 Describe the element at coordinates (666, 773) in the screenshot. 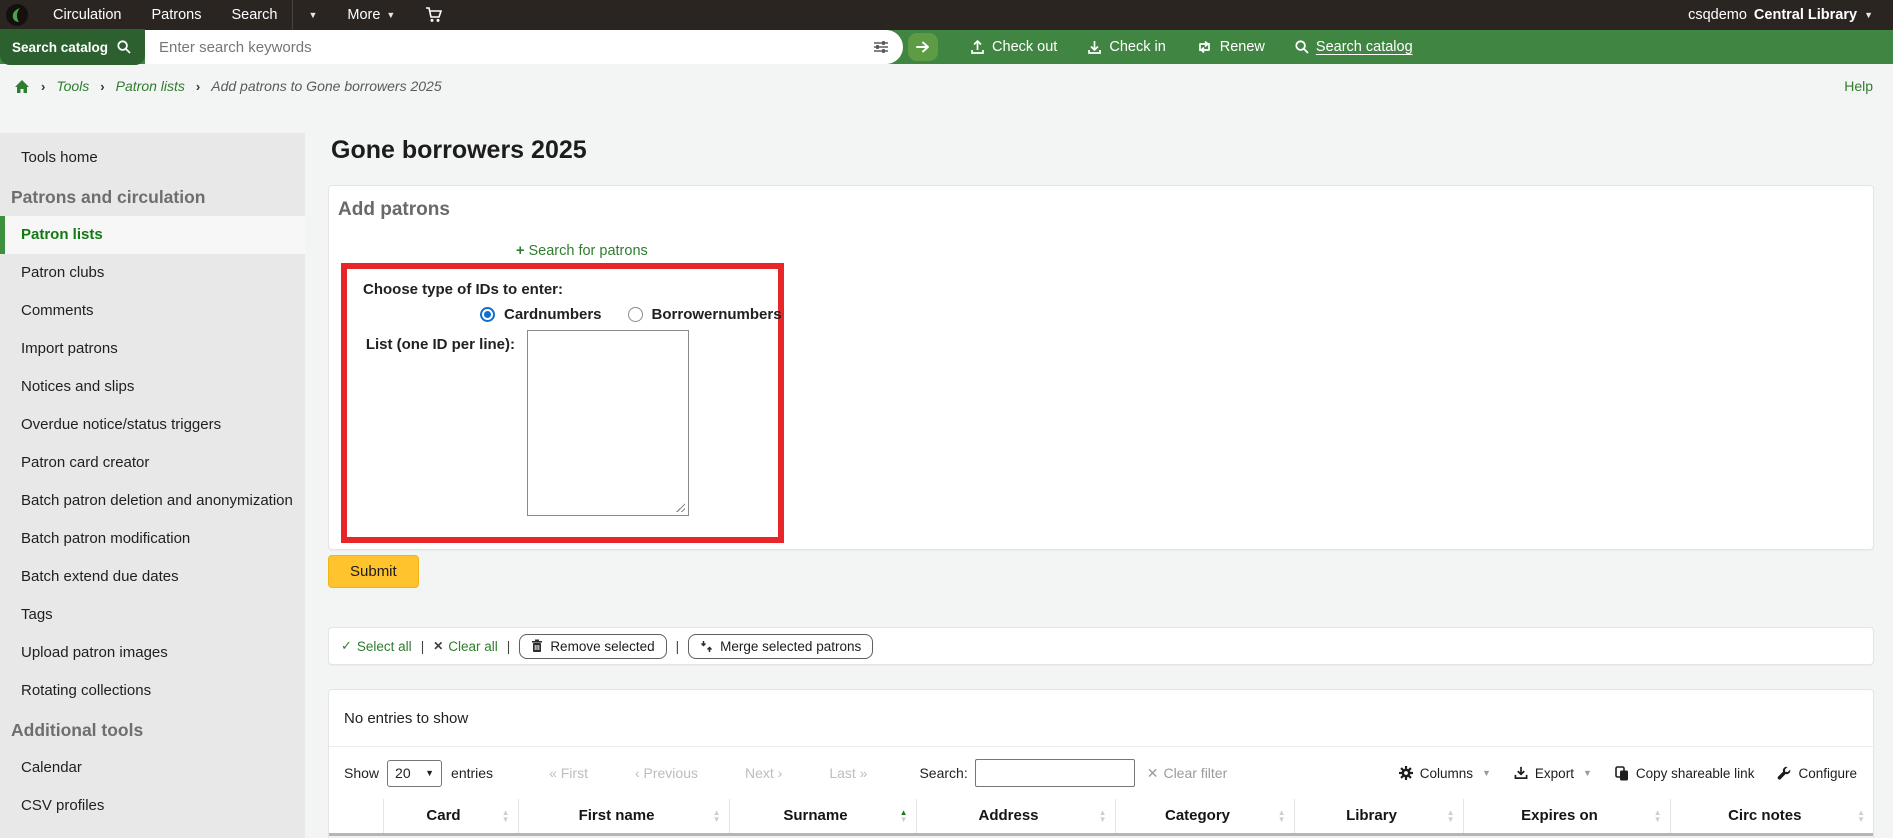

I see `previous-page-button: ‹ Previous` at that location.